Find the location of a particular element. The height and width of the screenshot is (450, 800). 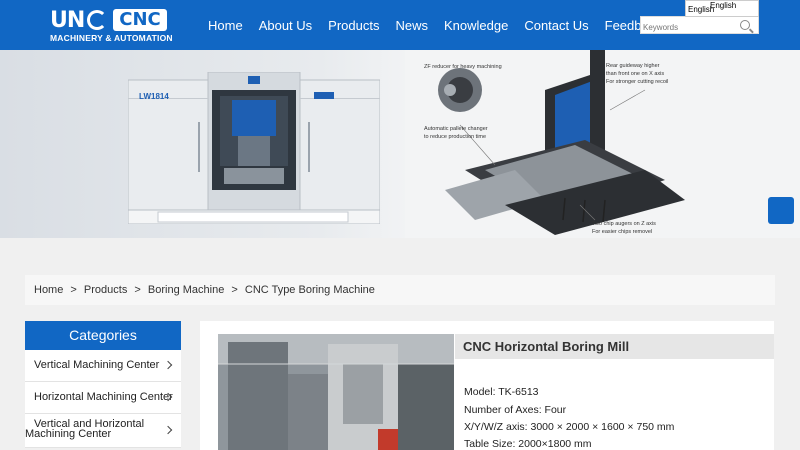

language-option: English is located at coordinates (723, 7).